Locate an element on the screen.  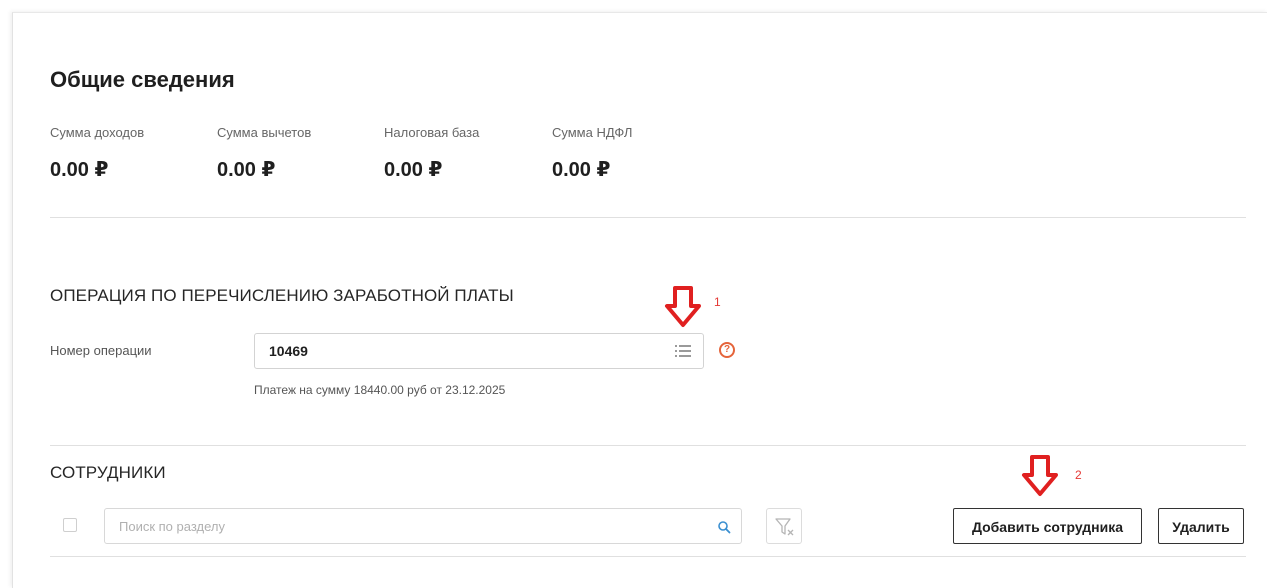
section-search is located at coordinates (423, 526).